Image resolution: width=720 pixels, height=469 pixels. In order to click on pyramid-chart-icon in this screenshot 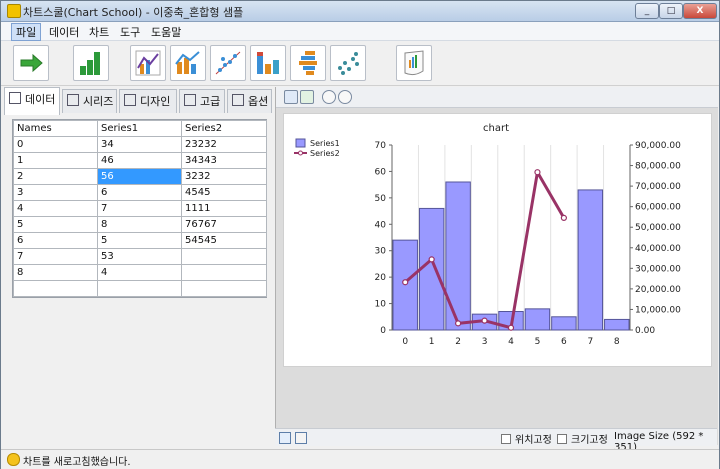, I will do `click(308, 63)`.